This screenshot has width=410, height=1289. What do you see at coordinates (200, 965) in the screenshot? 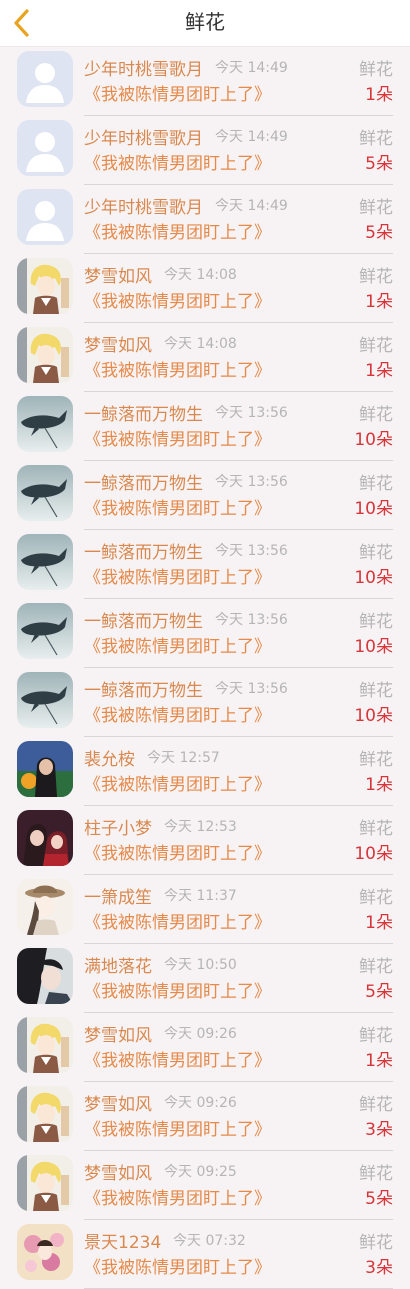
I see `timestamp: 今天 10:50` at bounding box center [200, 965].